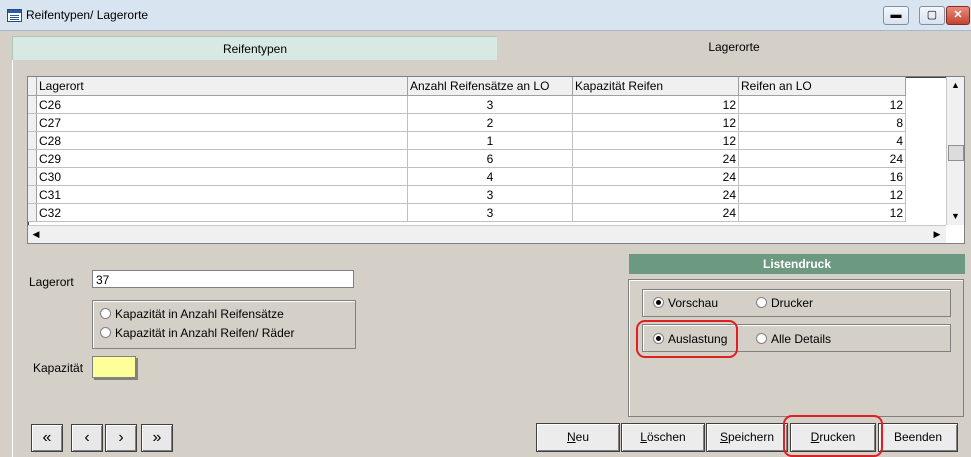  I want to click on radio-label: Kapazität in Anzahl Reifen/ Räder, so click(205, 333).